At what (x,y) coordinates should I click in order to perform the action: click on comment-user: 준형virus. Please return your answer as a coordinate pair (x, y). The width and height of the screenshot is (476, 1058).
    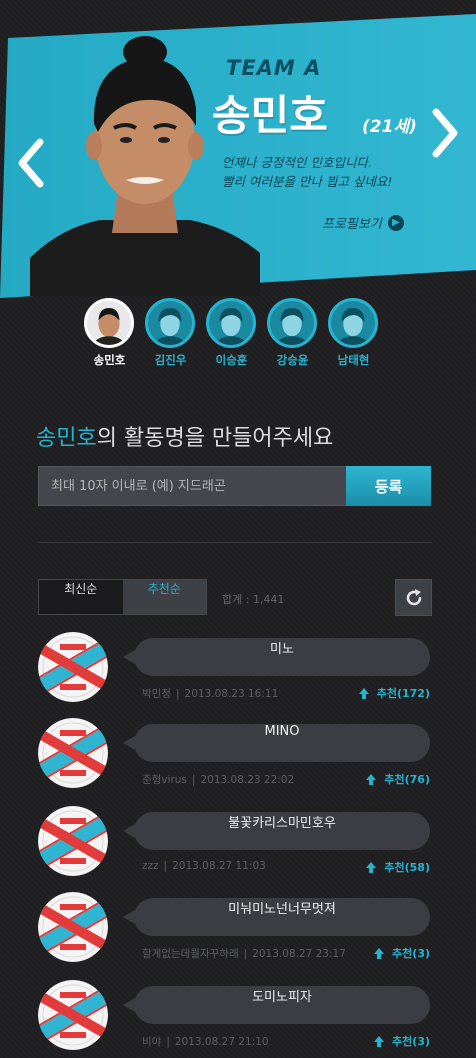
    Looking at the image, I should click on (164, 780).